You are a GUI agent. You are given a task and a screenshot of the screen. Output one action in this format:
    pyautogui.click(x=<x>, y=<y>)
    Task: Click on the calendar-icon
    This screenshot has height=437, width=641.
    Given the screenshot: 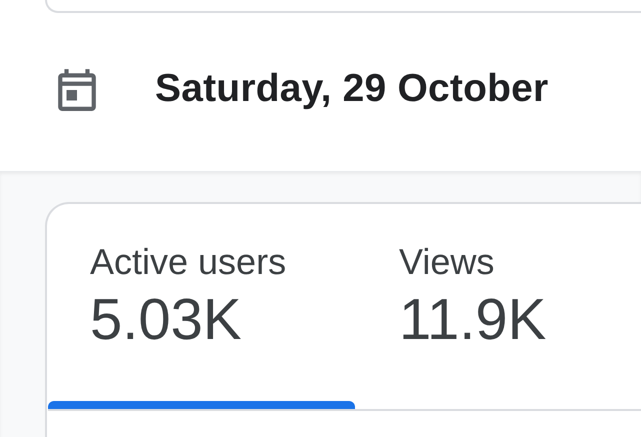 What is the action you would take?
    pyautogui.click(x=77, y=89)
    